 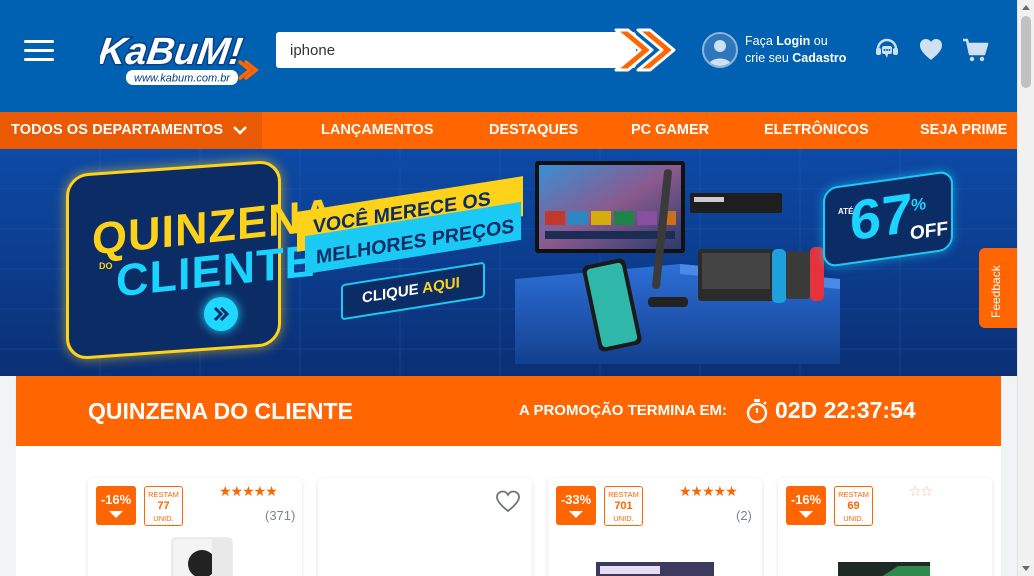 I want to click on feedback-tab: Feedback, so click(x=998, y=288).